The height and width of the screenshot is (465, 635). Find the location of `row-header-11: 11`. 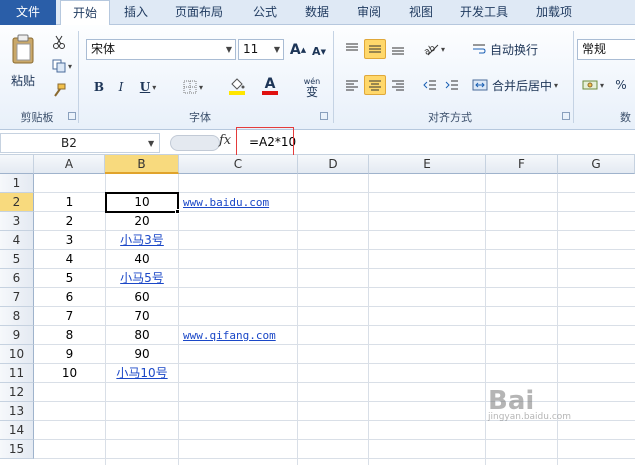

row-header-11: 11 is located at coordinates (17, 373).